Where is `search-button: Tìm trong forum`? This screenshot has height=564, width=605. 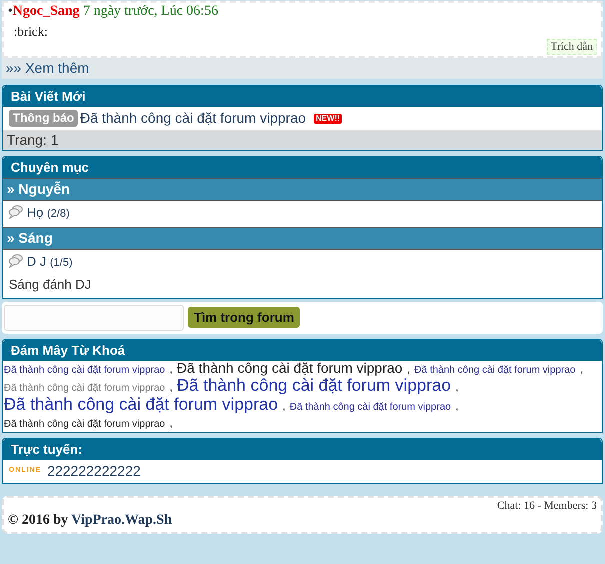
search-button: Tìm trong forum is located at coordinates (244, 317).